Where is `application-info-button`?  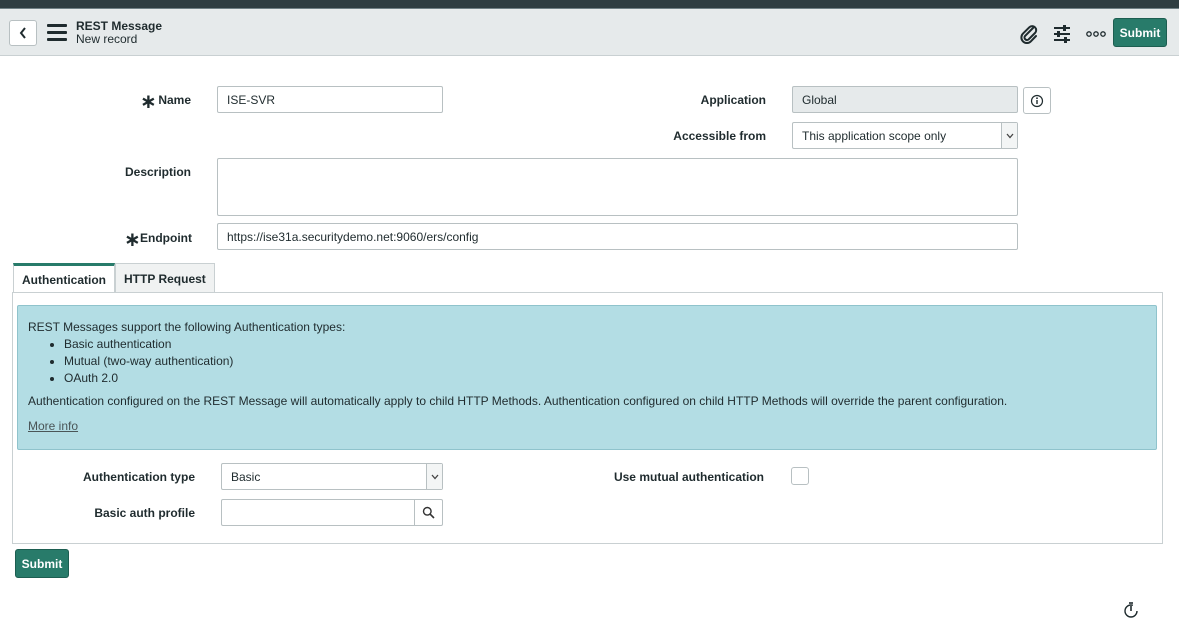 application-info-button is located at coordinates (1037, 100).